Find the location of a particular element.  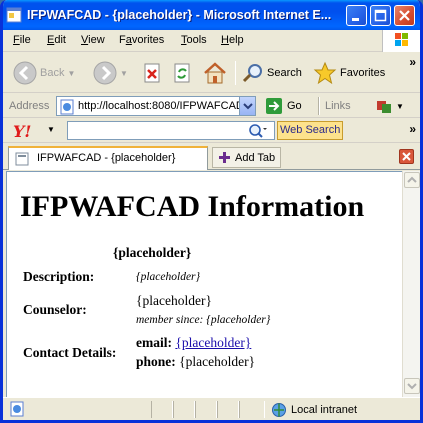

scroll-up-button is located at coordinates (412, 180).